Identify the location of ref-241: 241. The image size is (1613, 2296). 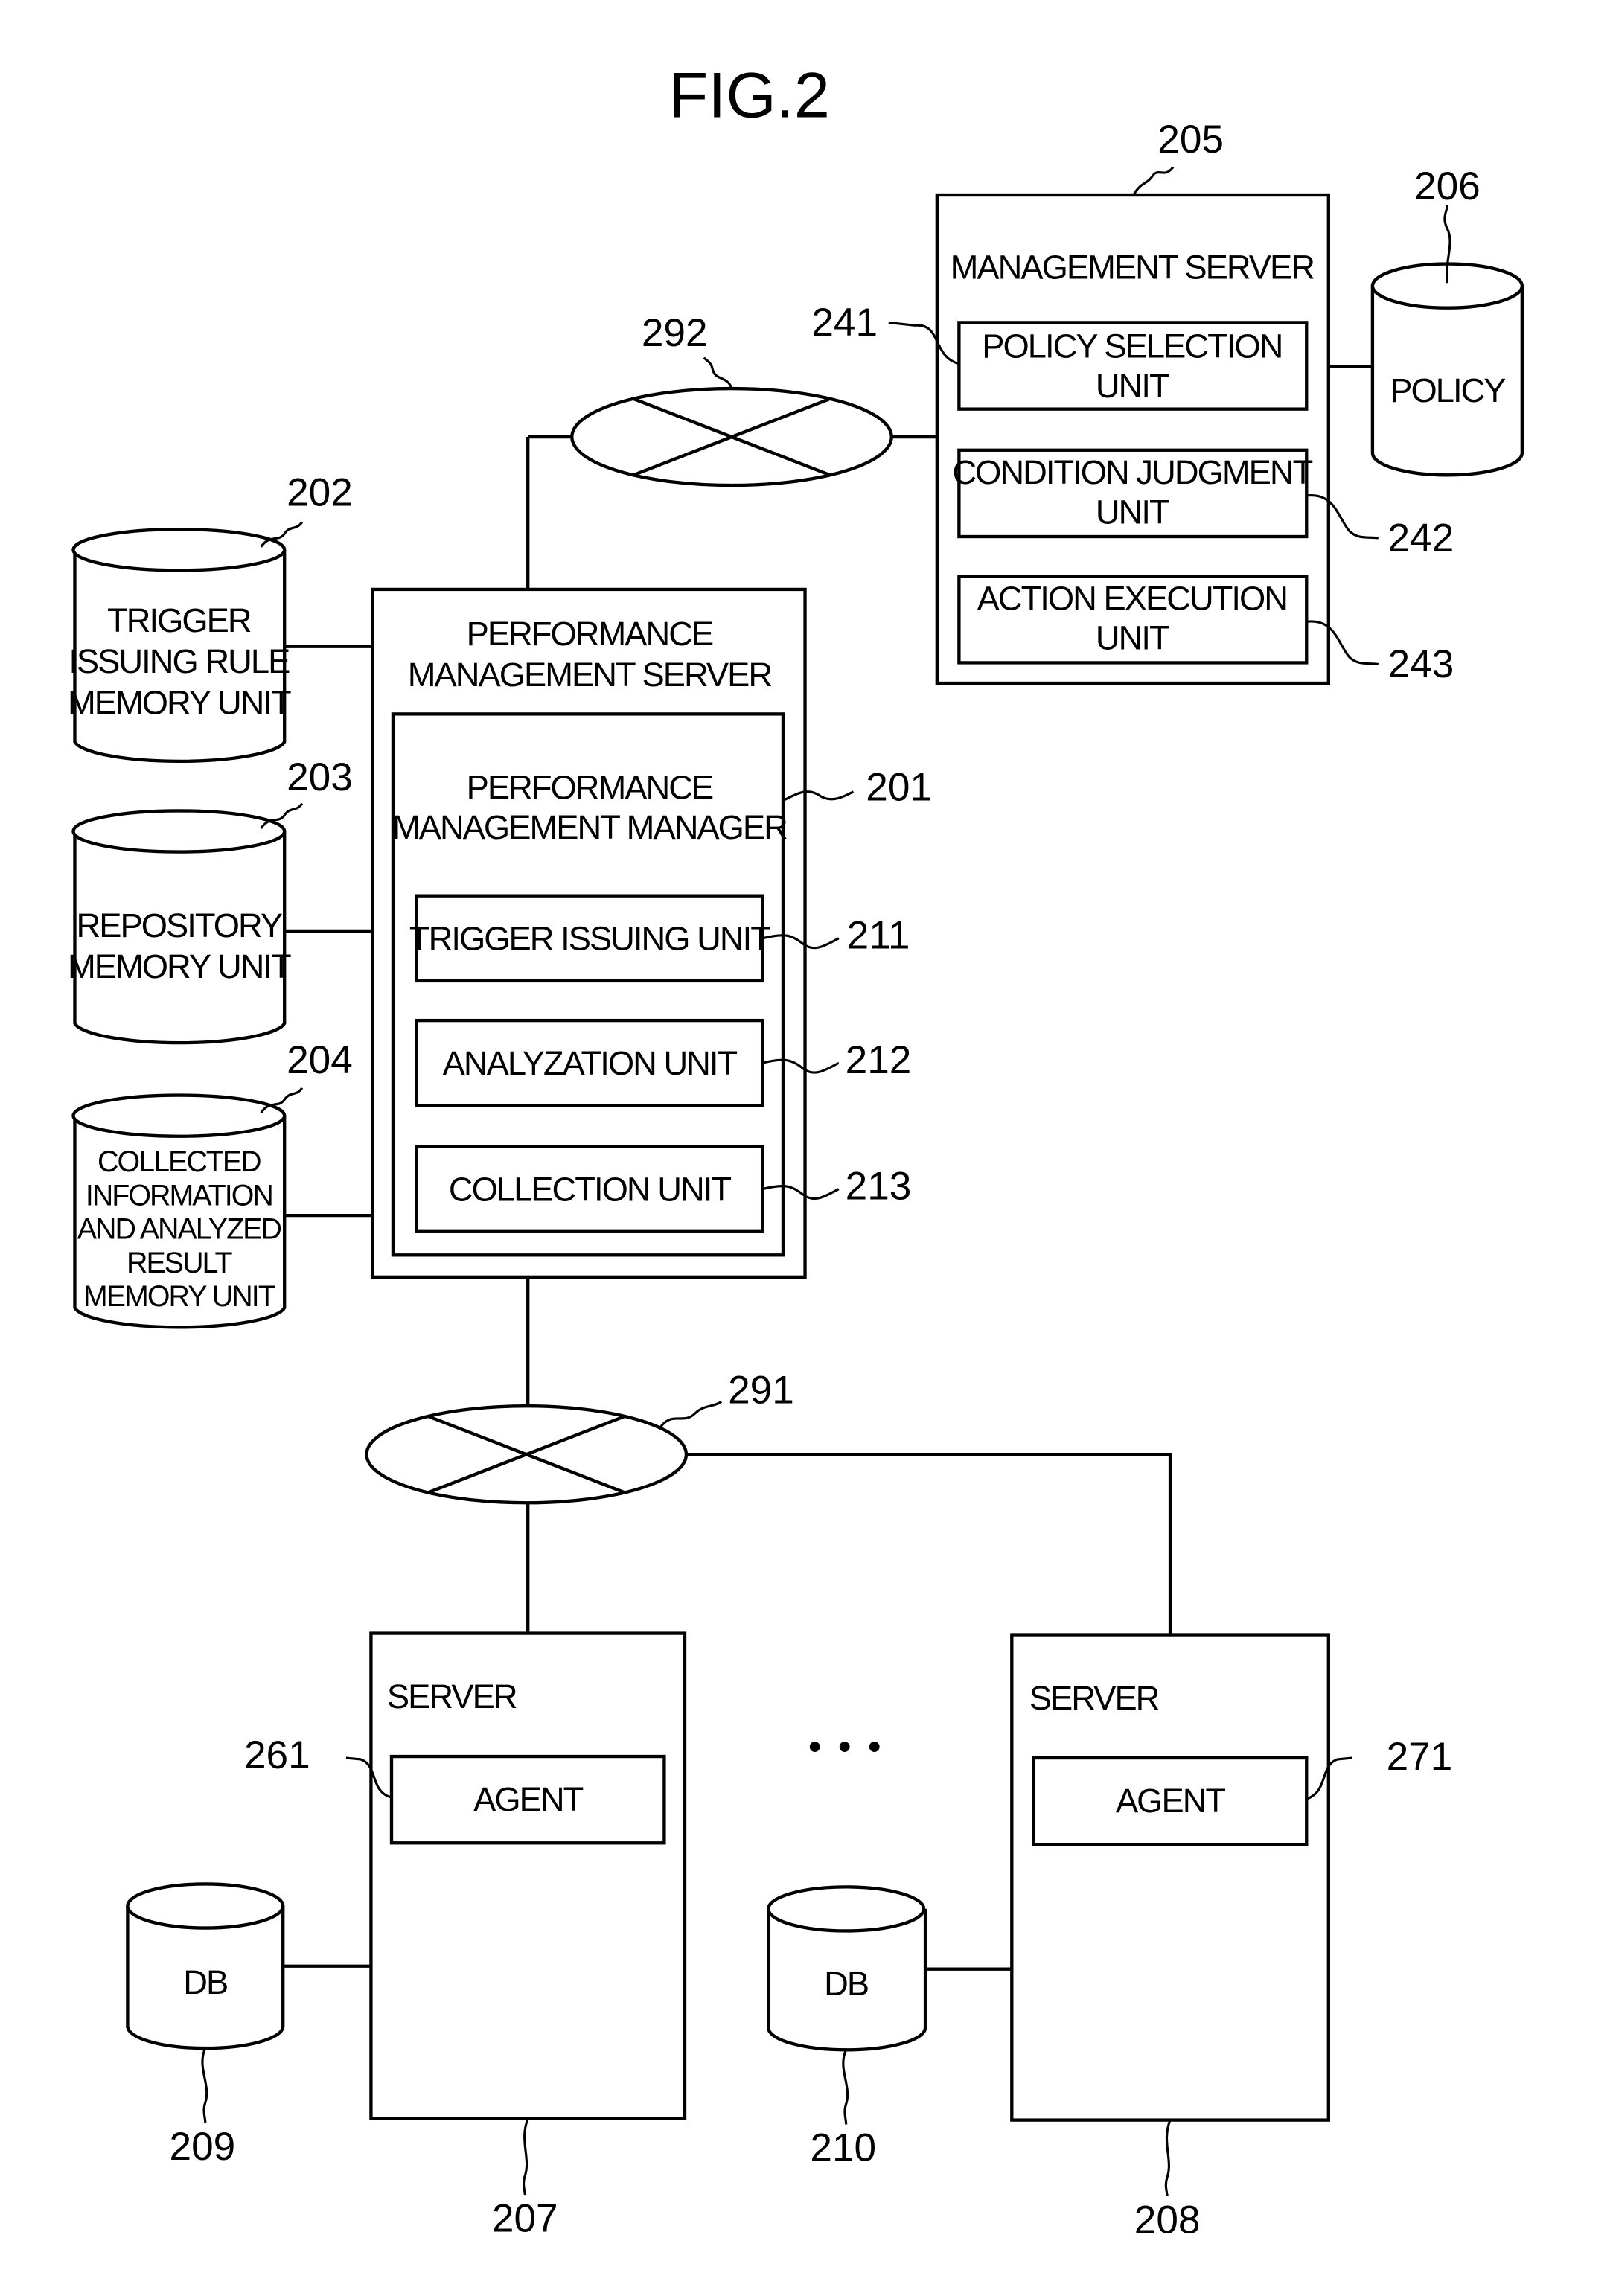
(844, 323).